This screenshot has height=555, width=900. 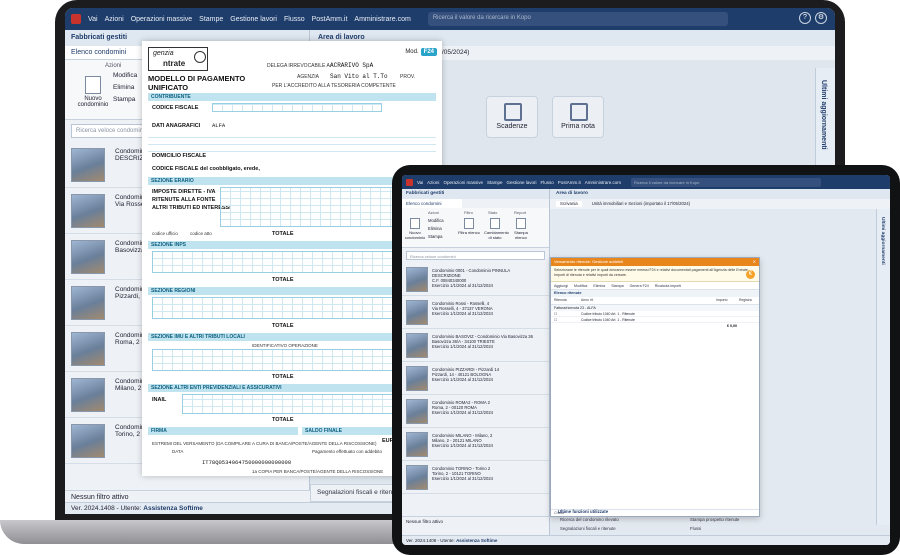 What do you see at coordinates (589, 519) in the screenshot?
I see `recent-item: Ricerca del condomino rilevato` at bounding box center [589, 519].